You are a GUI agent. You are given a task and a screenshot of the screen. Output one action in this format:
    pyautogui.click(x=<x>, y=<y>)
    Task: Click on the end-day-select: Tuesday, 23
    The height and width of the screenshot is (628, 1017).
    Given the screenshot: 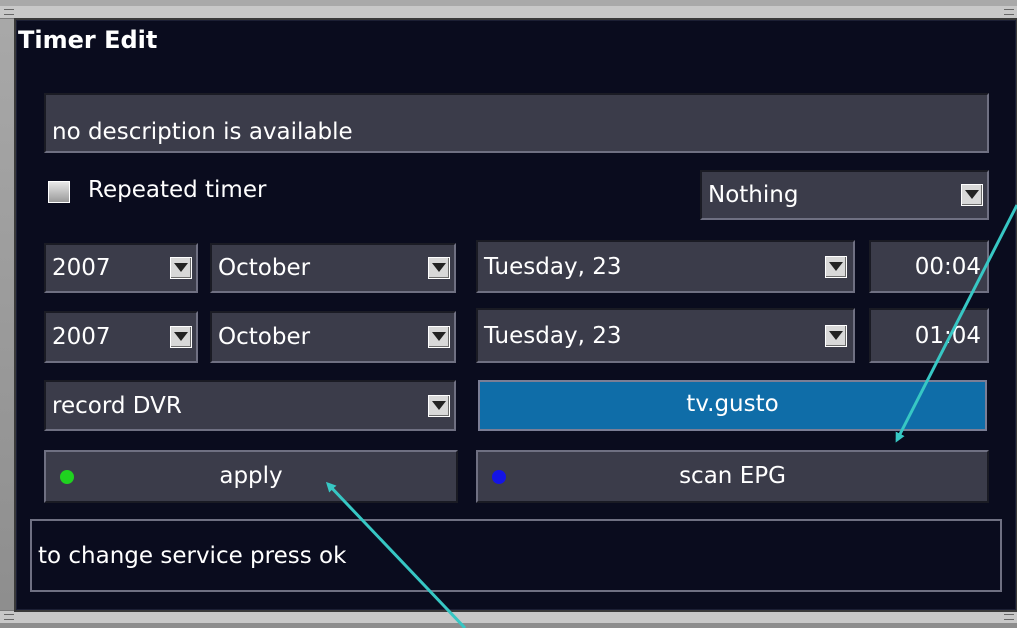 What is the action you would take?
    pyautogui.click(x=665, y=335)
    